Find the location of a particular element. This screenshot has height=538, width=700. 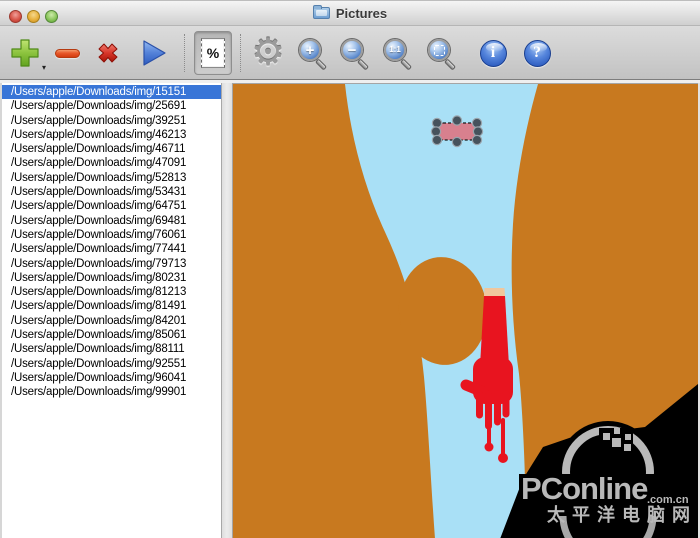

minus-icon is located at coordinates (67, 53).